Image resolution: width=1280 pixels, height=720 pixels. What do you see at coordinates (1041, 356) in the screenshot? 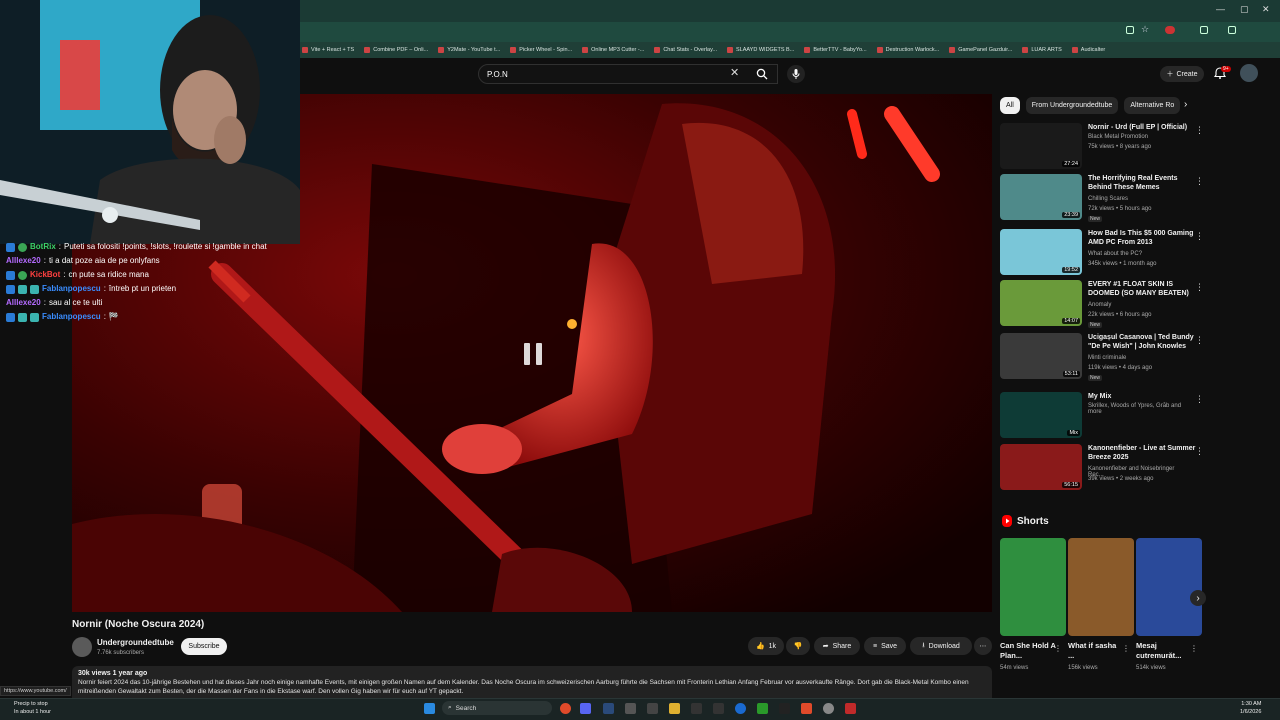
I see `video-thumbnail: 53:11` at bounding box center [1041, 356].